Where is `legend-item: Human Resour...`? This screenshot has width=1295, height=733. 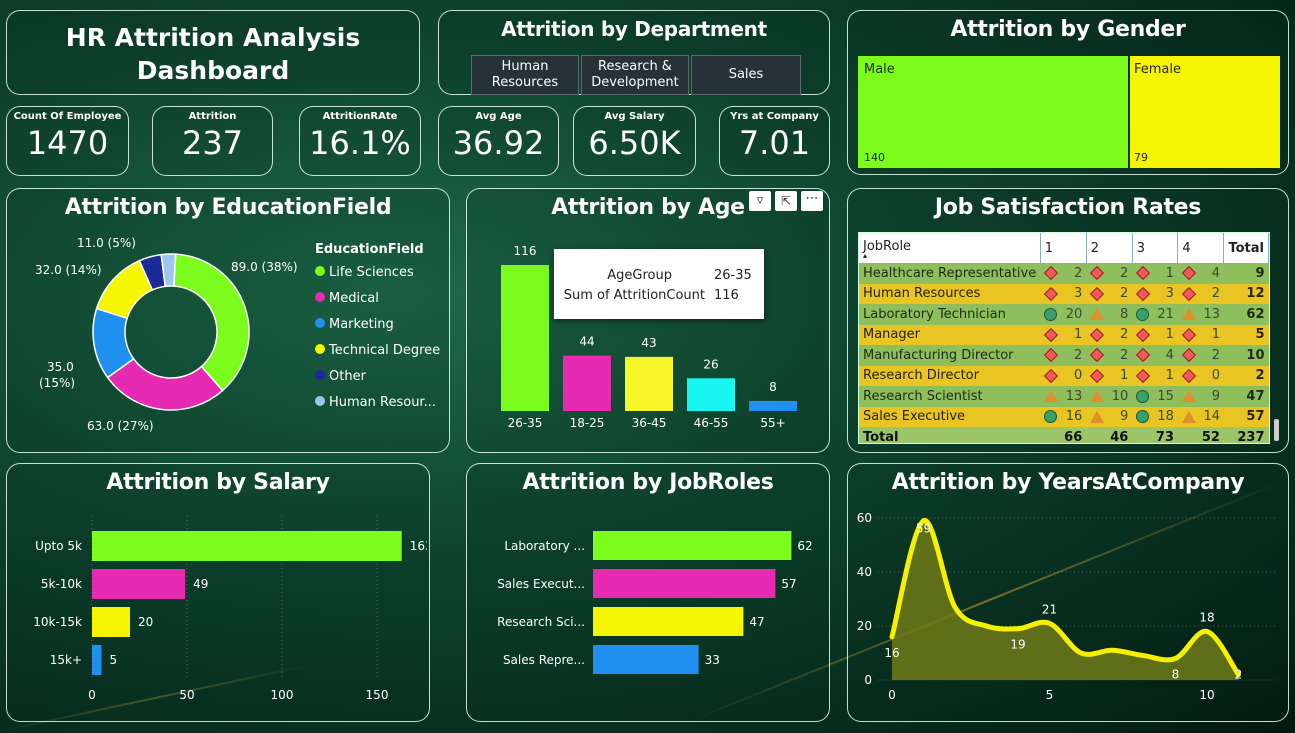
legend-item: Human Resour... is located at coordinates (382, 402).